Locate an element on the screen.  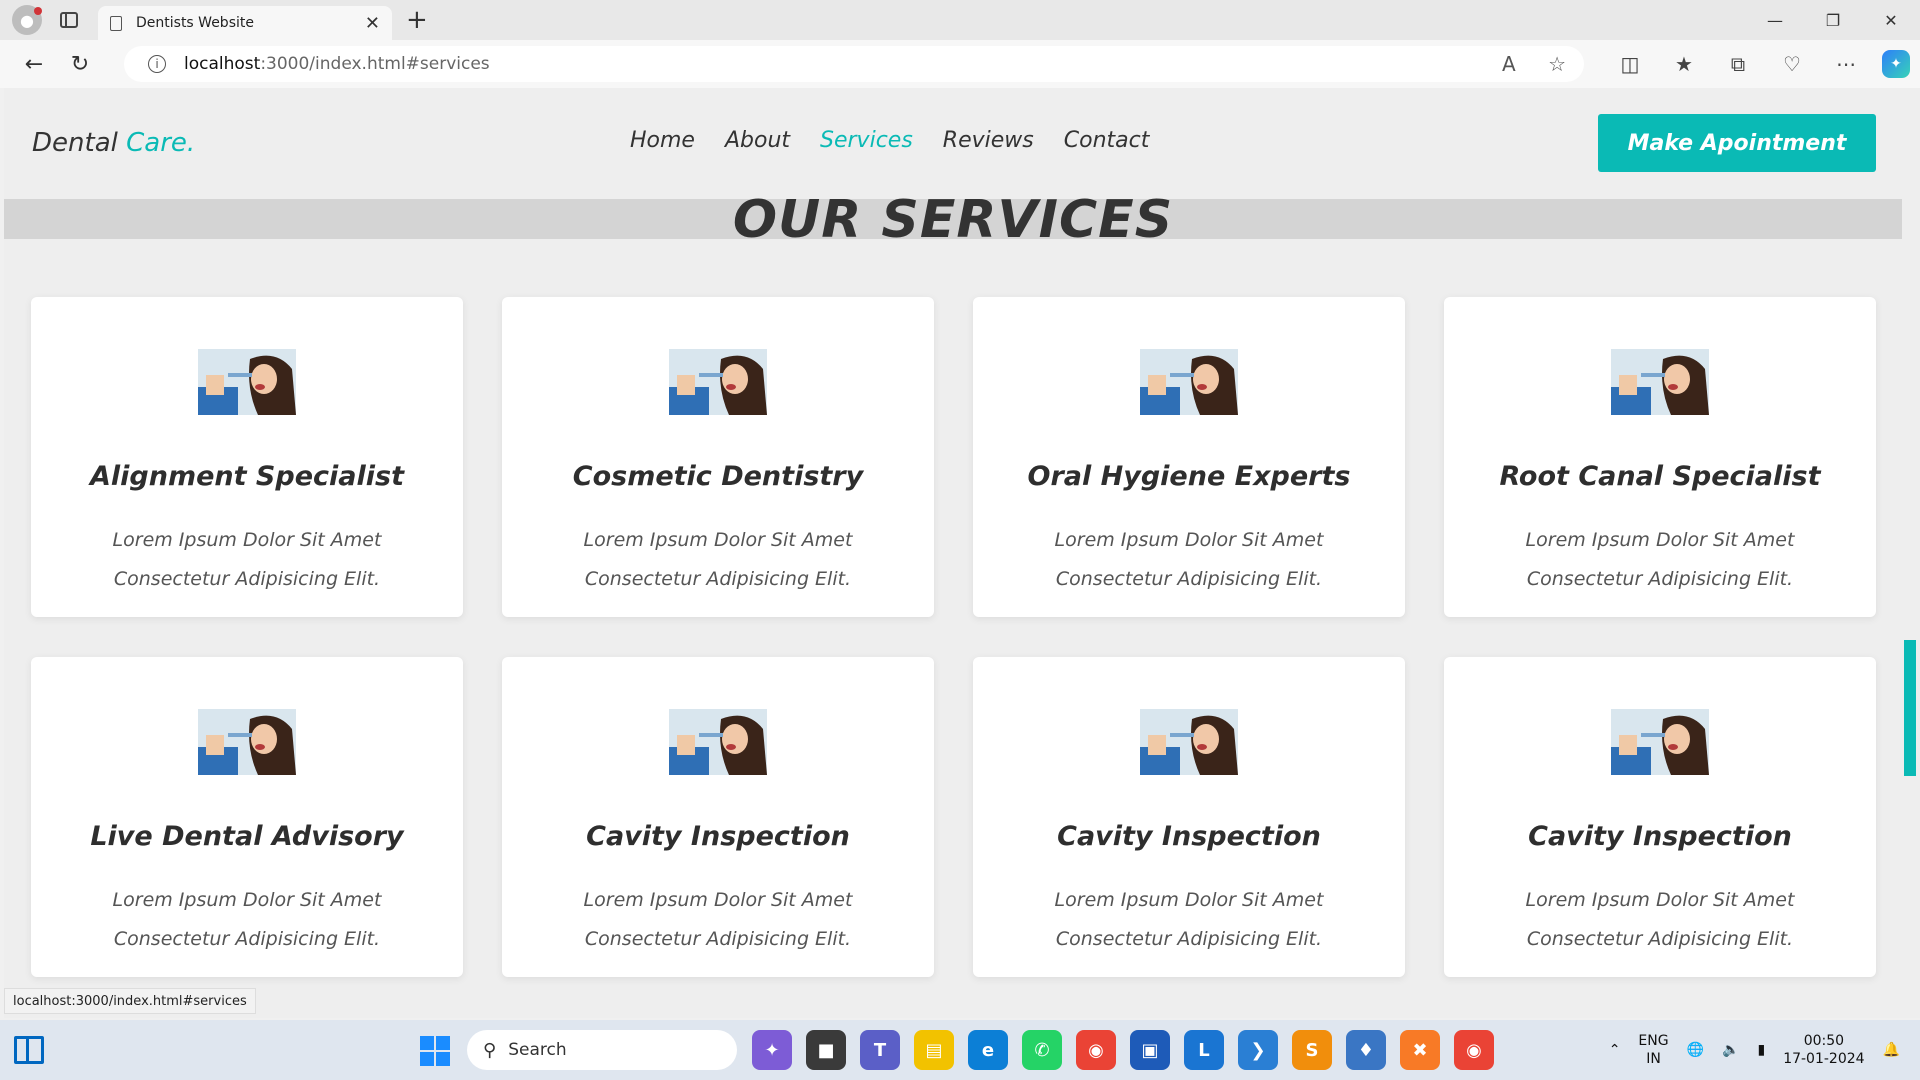
teams-app-icon: T is located at coordinates (880, 1050).